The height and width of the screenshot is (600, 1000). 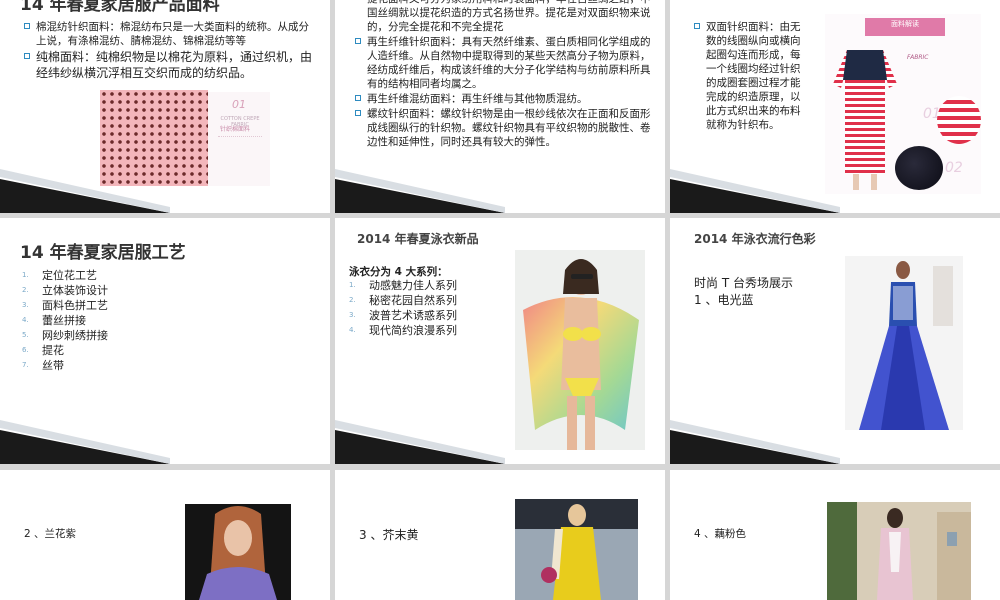 What do you see at coordinates (389, 535) in the screenshot?
I see `color-label: 3 、芥末黄` at bounding box center [389, 535].